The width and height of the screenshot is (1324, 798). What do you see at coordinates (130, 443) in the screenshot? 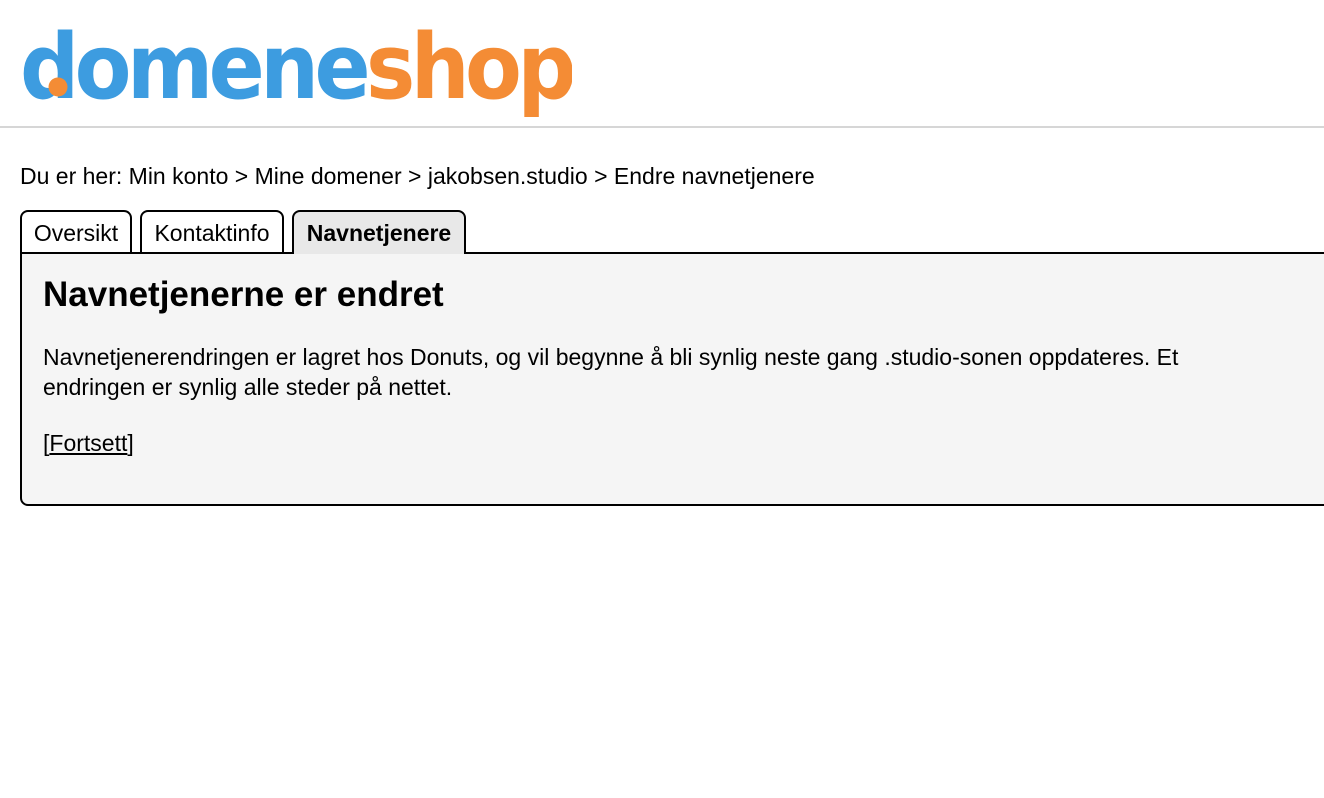
I see `bracket-close: ]` at bounding box center [130, 443].